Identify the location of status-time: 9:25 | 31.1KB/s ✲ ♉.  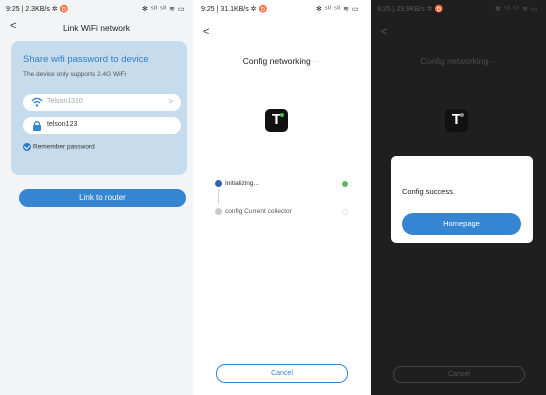
(234, 9).